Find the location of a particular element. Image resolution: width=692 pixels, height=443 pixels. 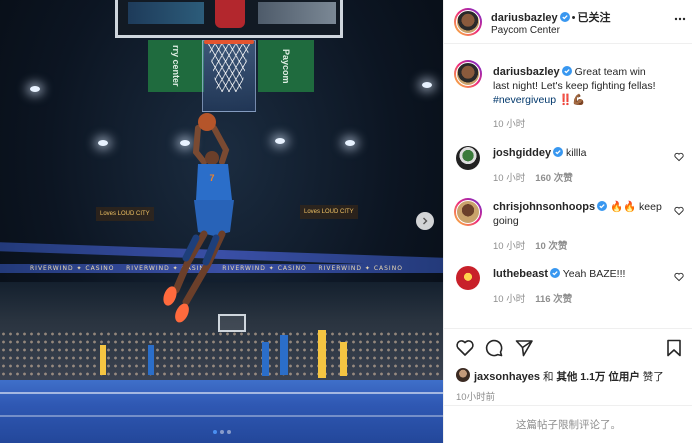

author-username: dariusbazley is located at coordinates (524, 18).